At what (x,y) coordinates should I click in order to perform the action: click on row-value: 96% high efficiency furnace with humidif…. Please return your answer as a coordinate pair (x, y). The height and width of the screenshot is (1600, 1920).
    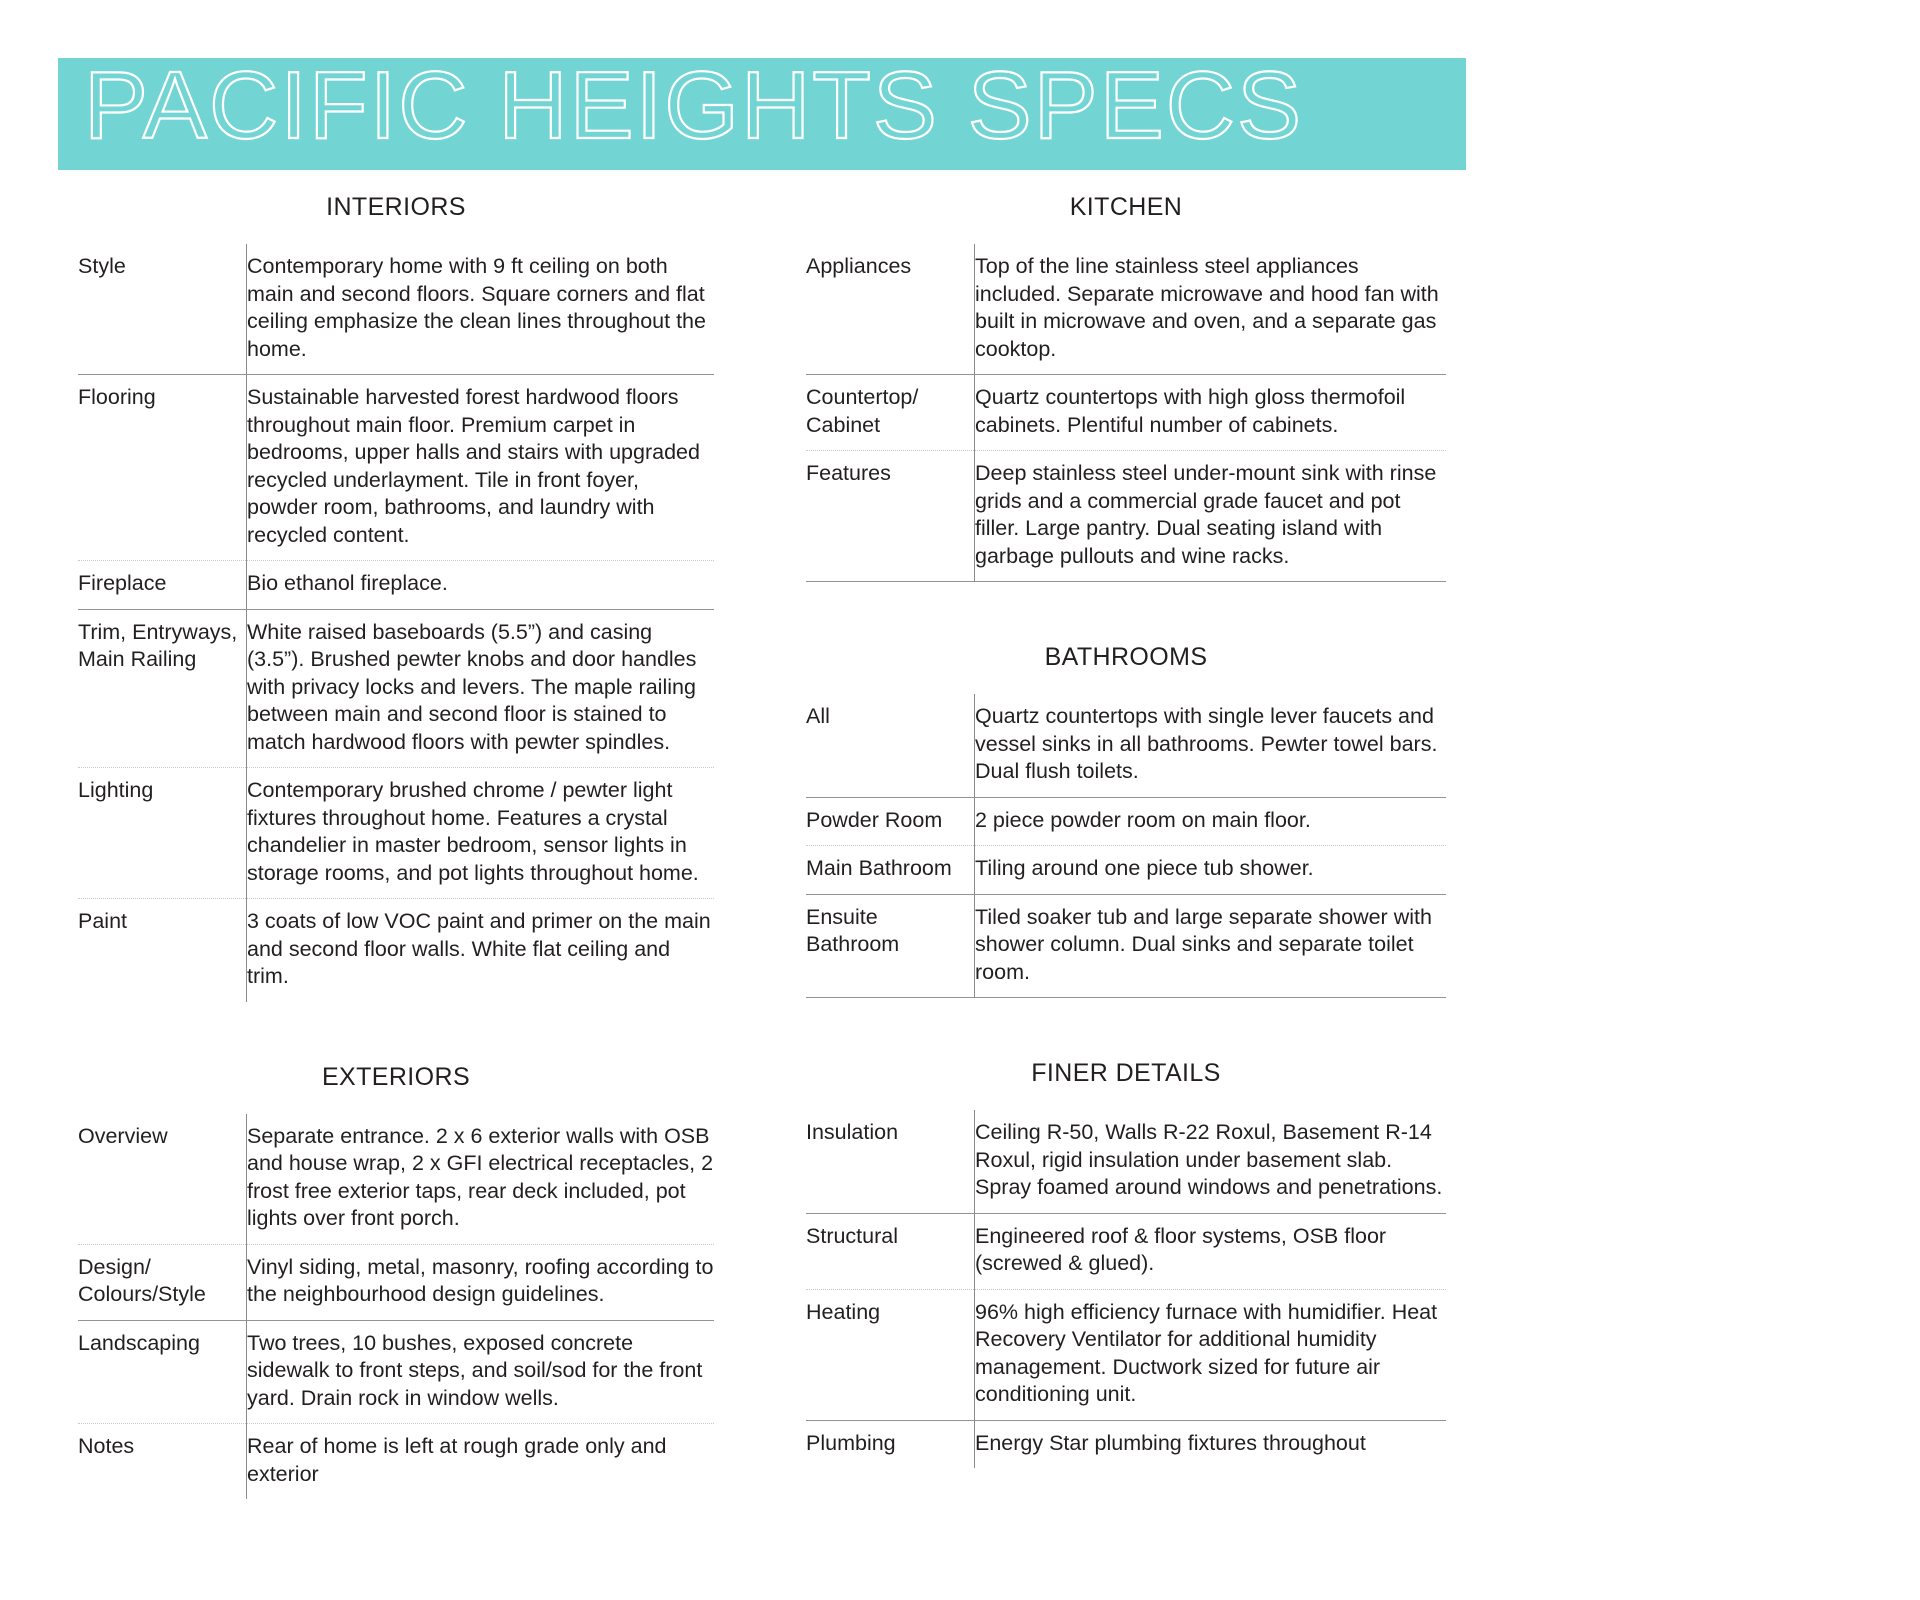
    Looking at the image, I should click on (1210, 1354).